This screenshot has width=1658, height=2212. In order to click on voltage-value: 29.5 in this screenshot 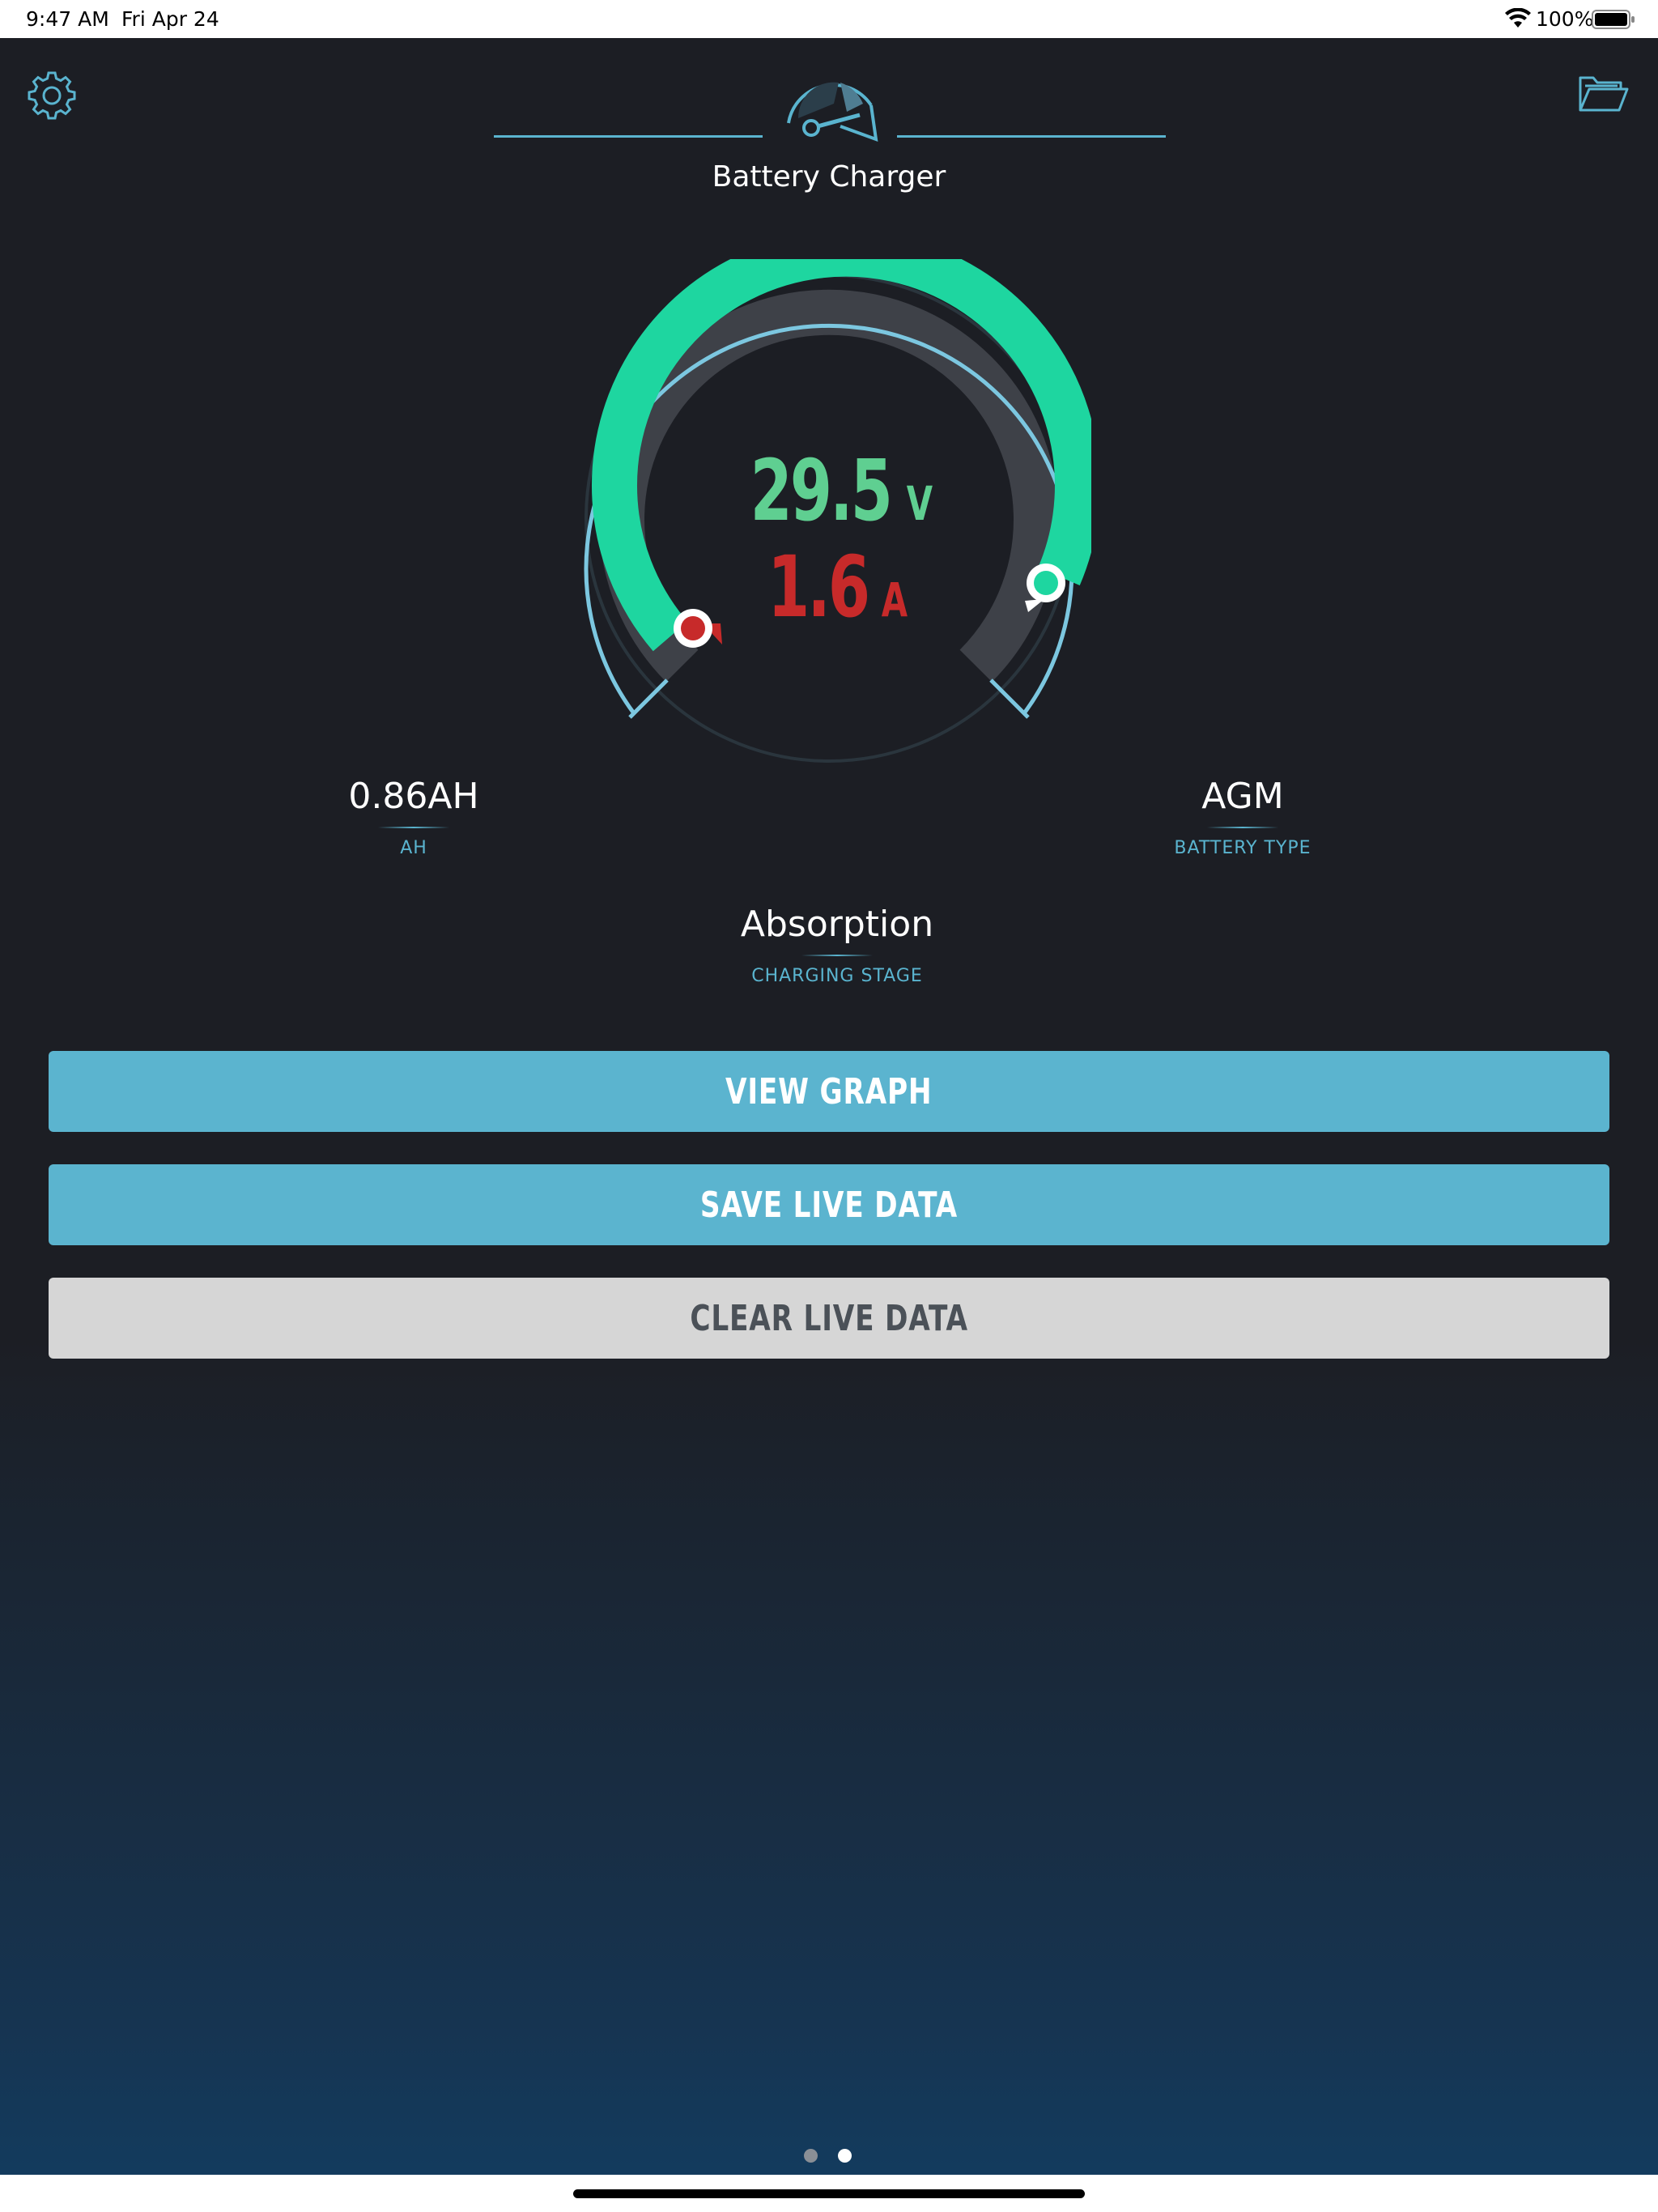, I will do `click(821, 491)`.